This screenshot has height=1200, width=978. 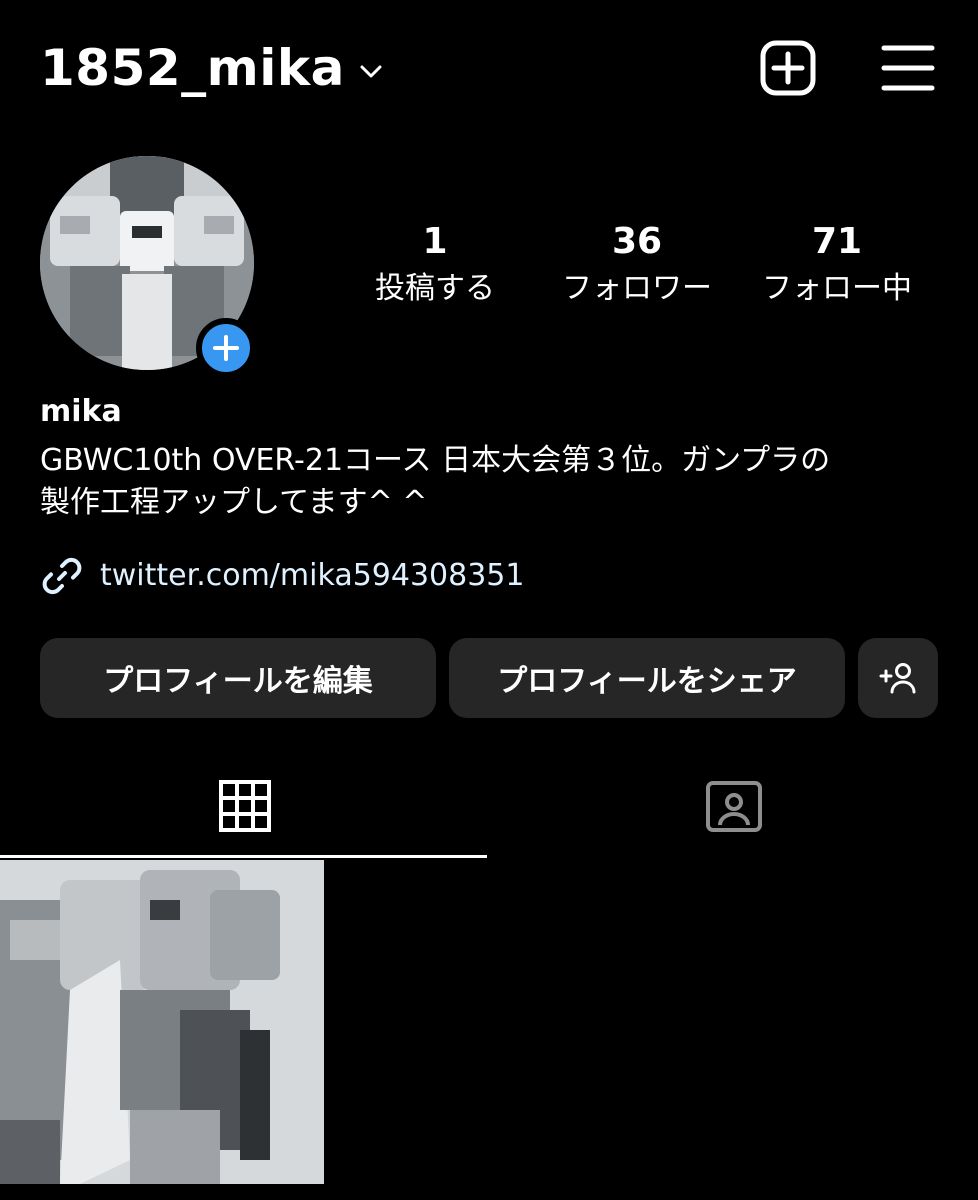 What do you see at coordinates (234, 502) in the screenshot?
I see `bio-line: 製作工程アップしてます^ ^` at bounding box center [234, 502].